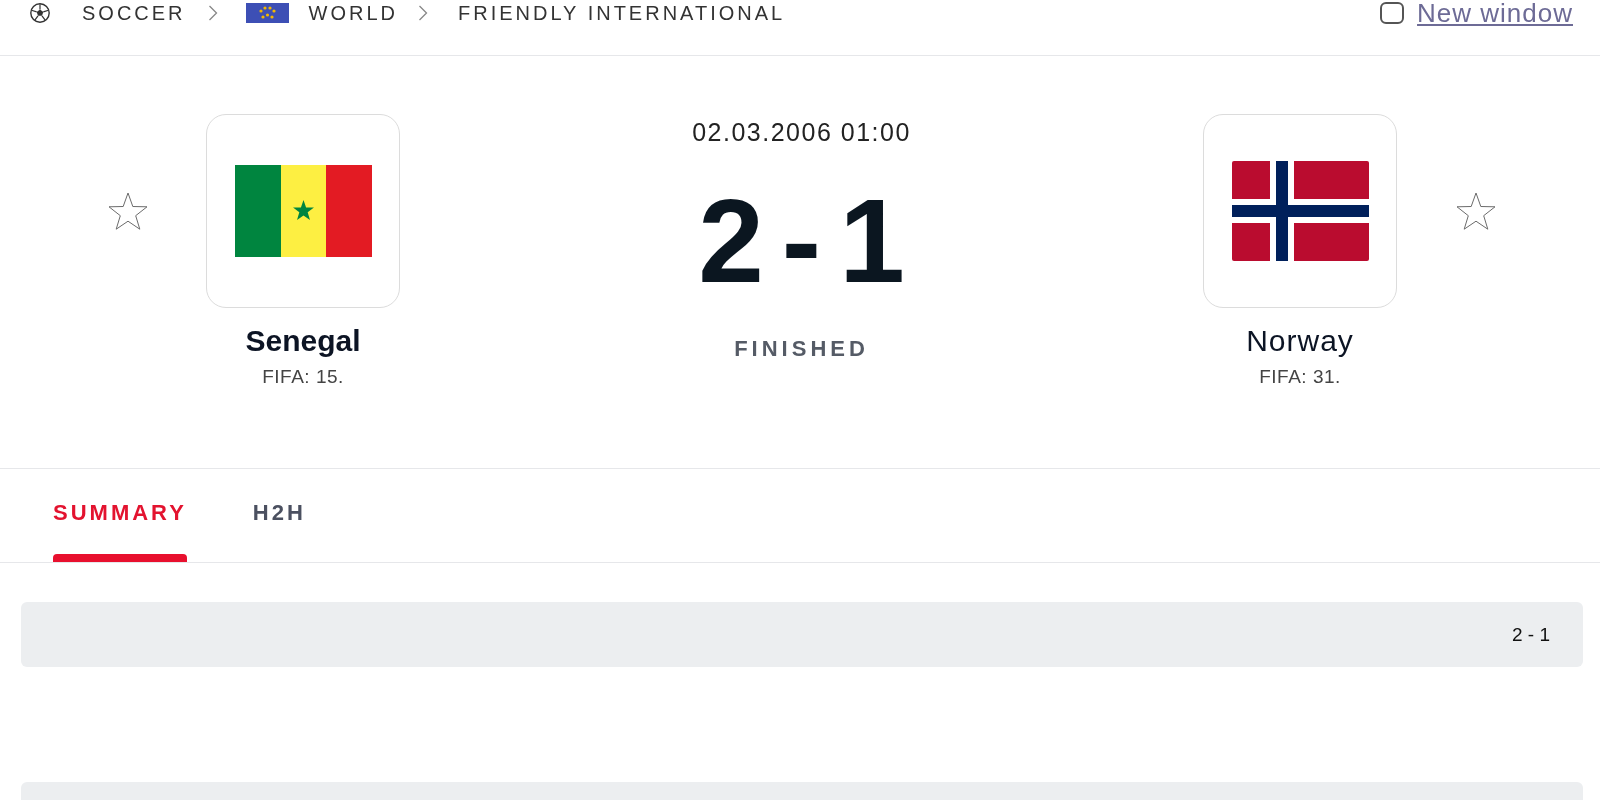 The height and width of the screenshot is (800, 1600). Describe the element at coordinates (801, 349) in the screenshot. I see `match-status: FINISHED` at that location.